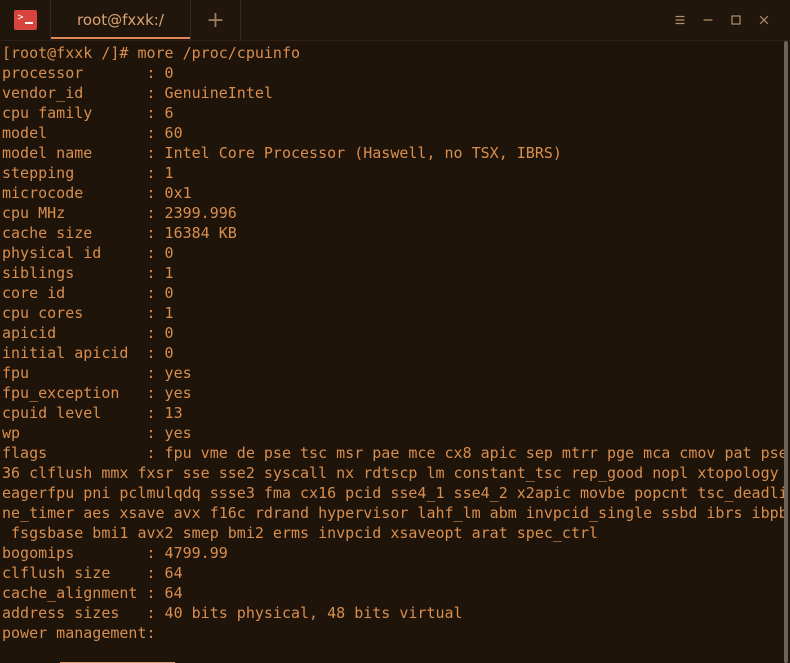  Describe the element at coordinates (88, 113) in the screenshot. I see `terminal-line: cpu family : 6` at that location.